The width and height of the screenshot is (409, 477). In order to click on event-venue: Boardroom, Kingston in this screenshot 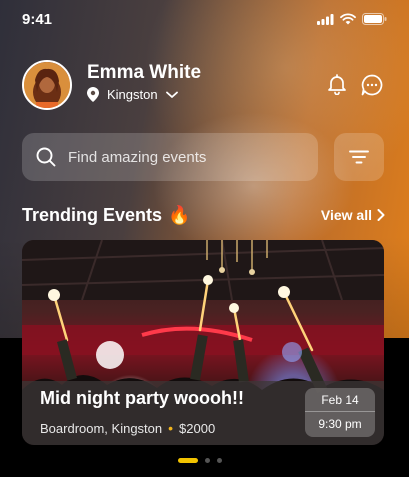, I will do `click(101, 428)`.